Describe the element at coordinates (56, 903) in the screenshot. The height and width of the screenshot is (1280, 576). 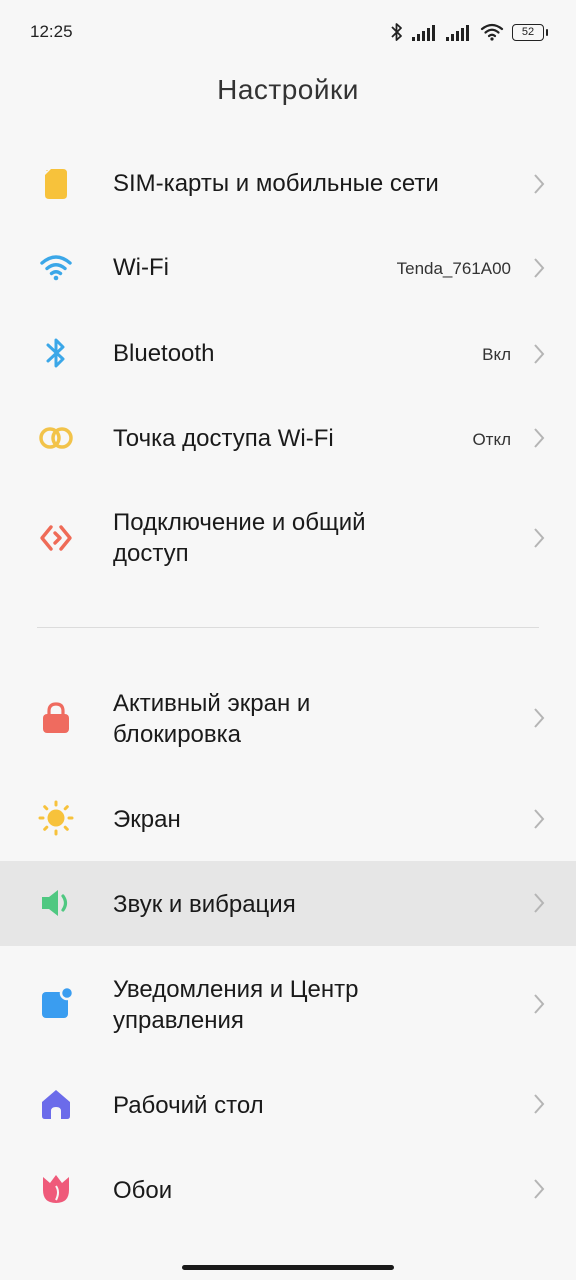
I see `speaker-icon` at that location.